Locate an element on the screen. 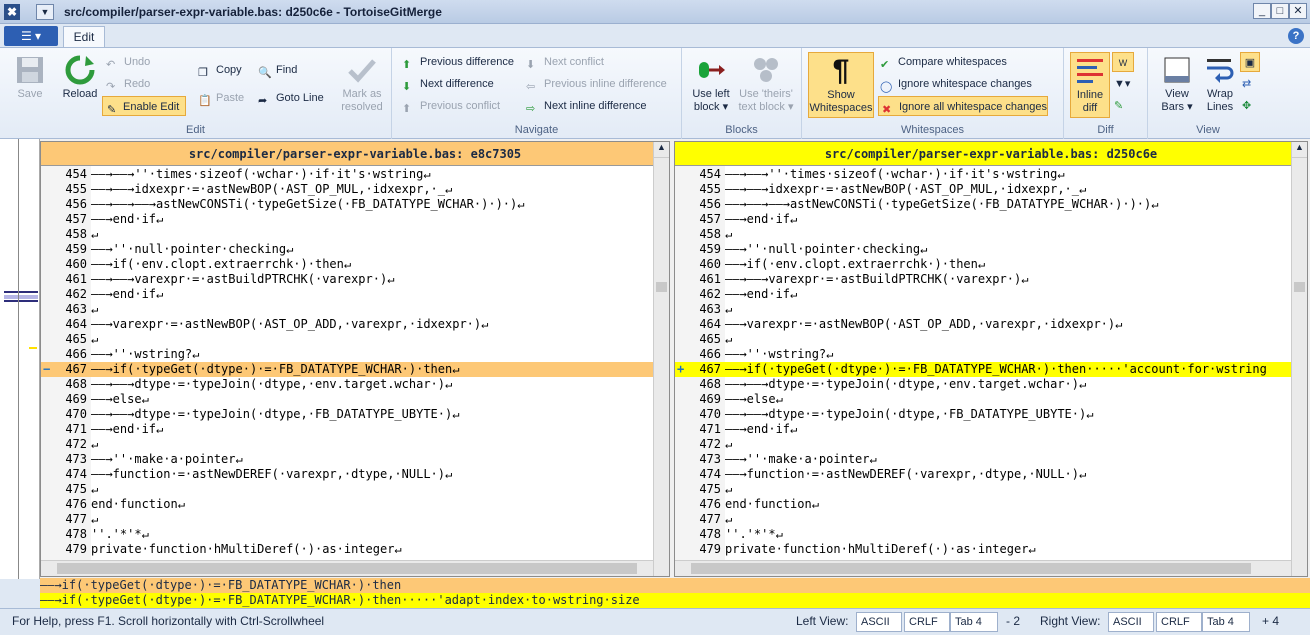 This screenshot has width=1310, height=635. redo-button: ↷ Redo is located at coordinates (128, 84).